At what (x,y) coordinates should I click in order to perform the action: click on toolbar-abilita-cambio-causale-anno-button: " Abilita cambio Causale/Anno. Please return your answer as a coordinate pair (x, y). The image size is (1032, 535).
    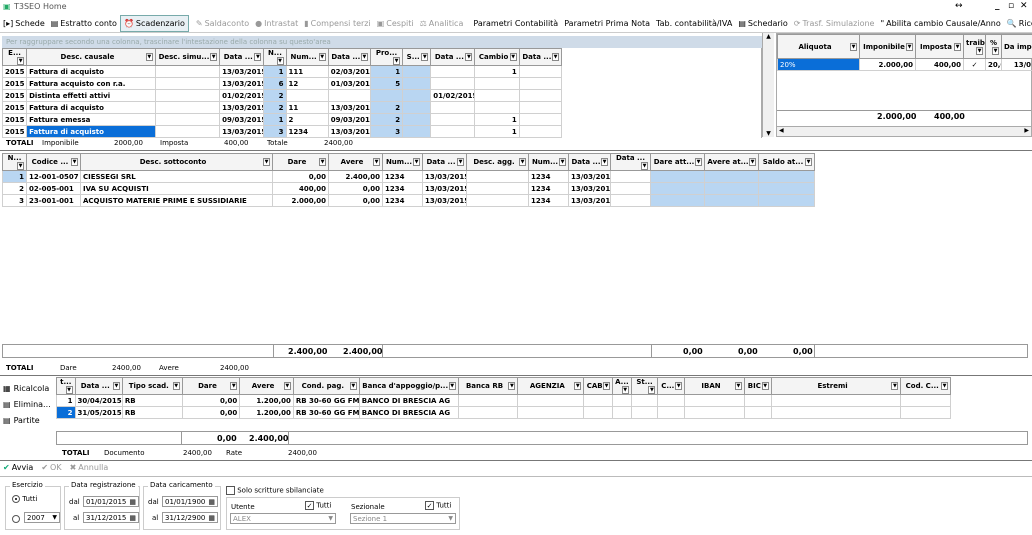
    Looking at the image, I should click on (940, 23).